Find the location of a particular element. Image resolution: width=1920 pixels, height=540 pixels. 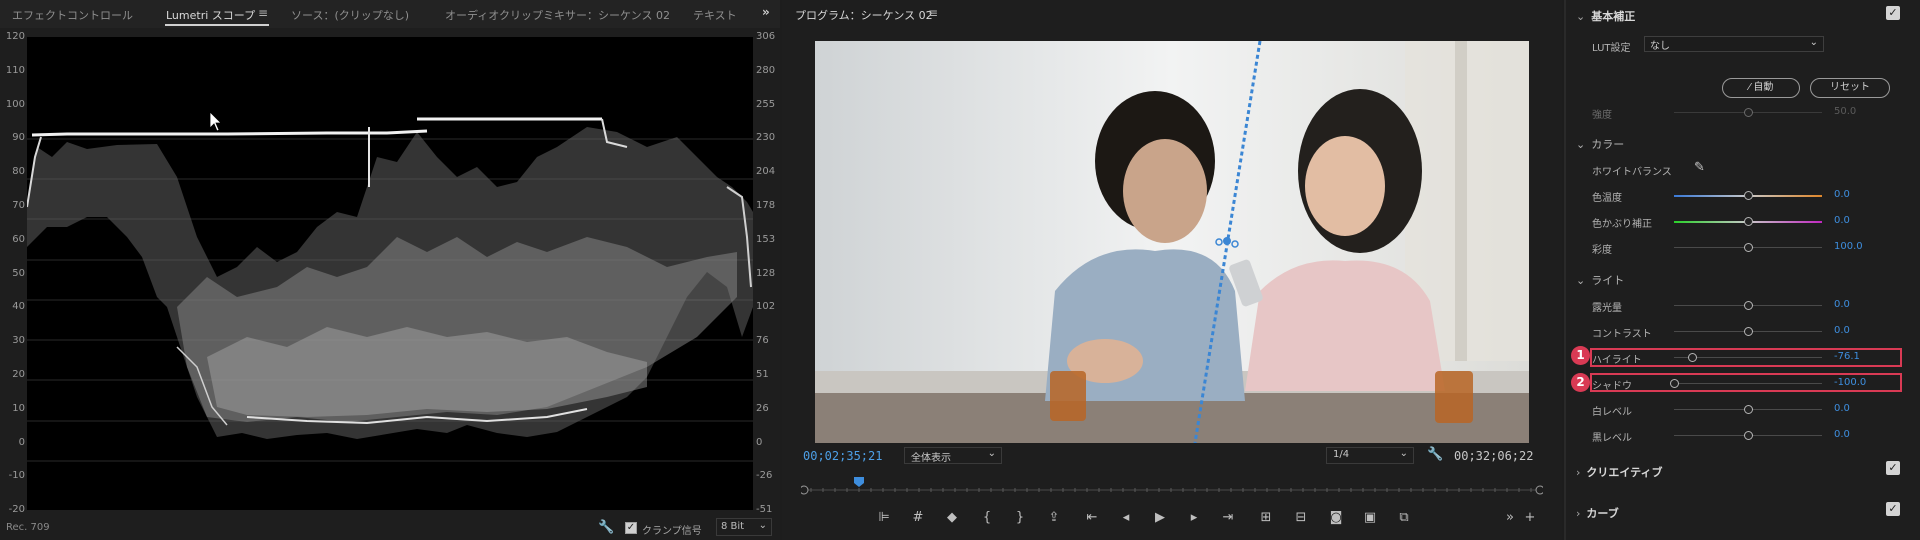

camera-icon: ◙ is located at coordinates (1336, 517).